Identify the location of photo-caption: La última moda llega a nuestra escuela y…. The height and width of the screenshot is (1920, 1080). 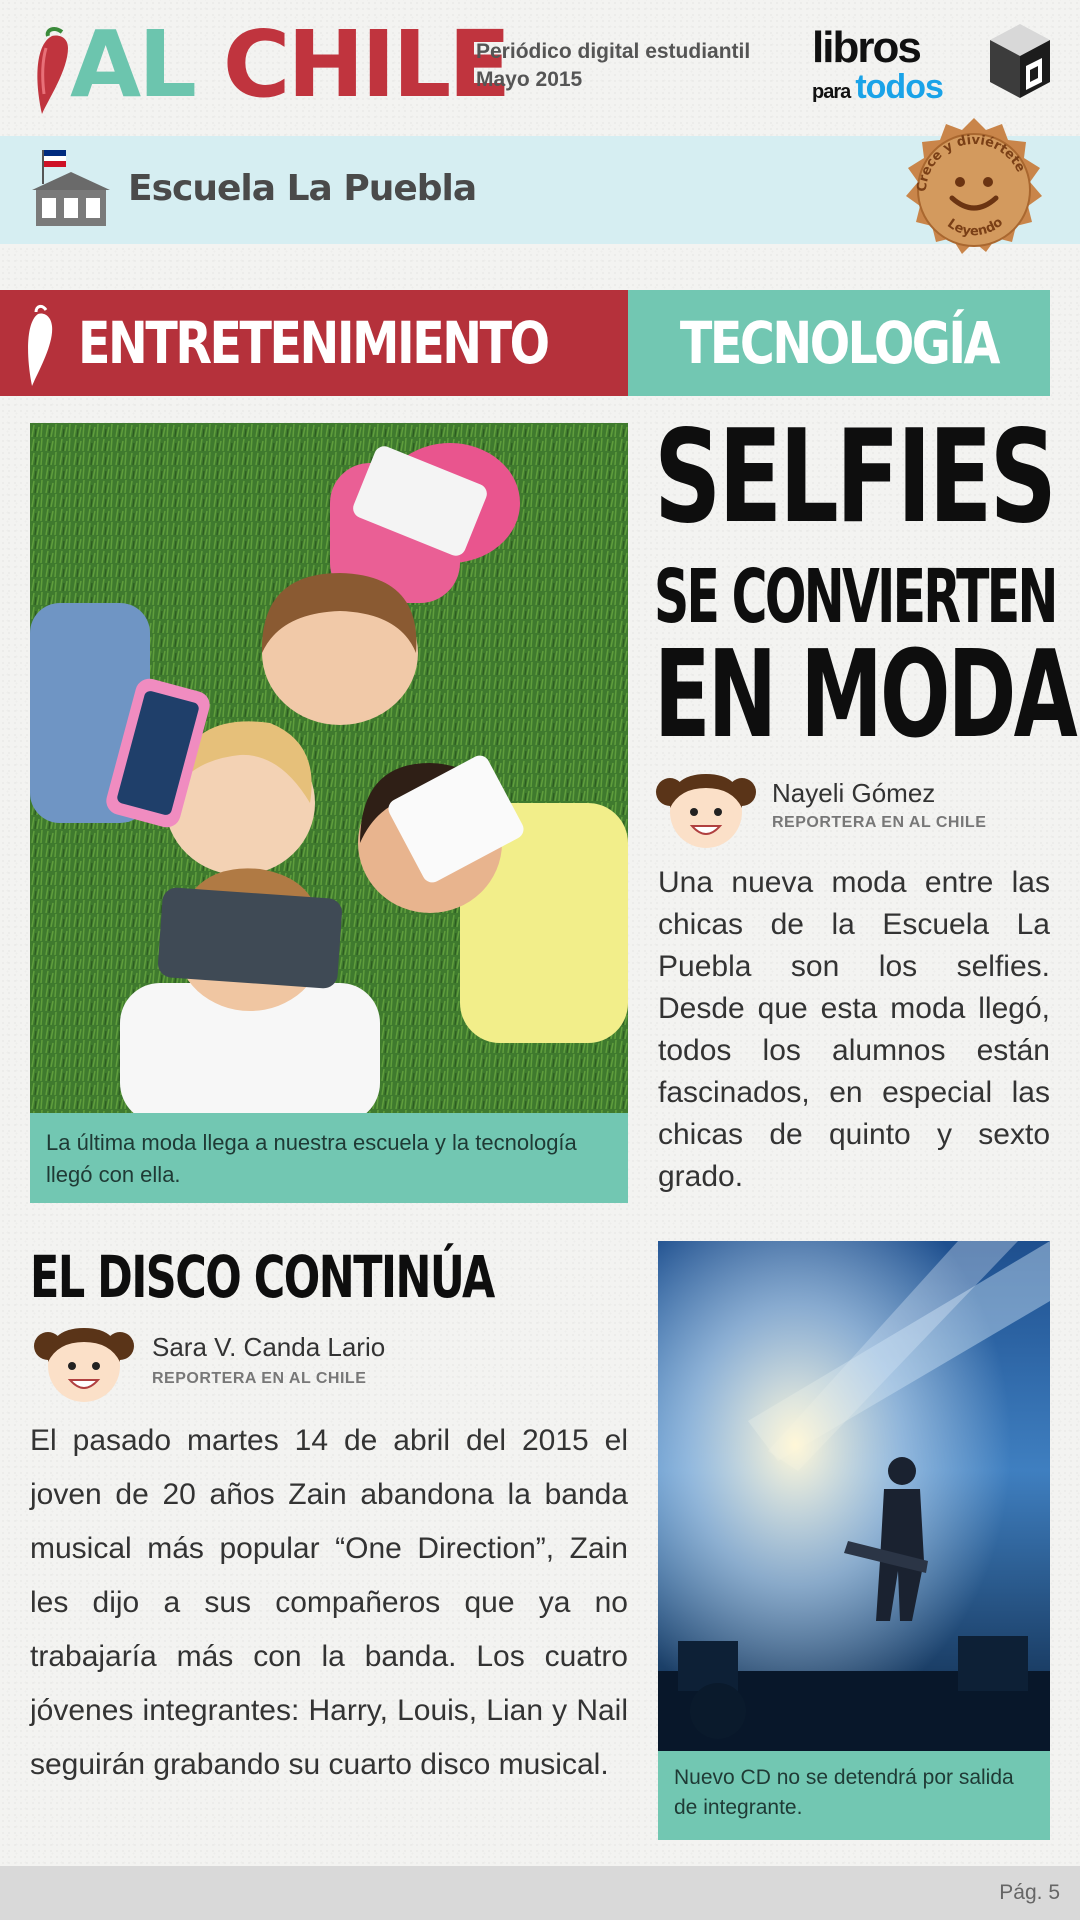
(329, 1158).